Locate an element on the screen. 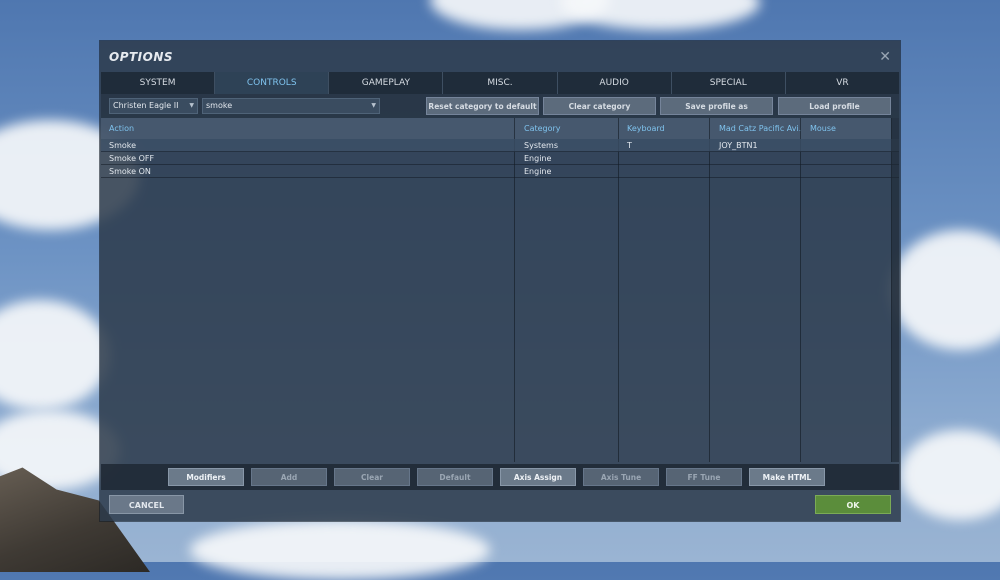  reset-category-button: Reset category to default is located at coordinates (482, 106).